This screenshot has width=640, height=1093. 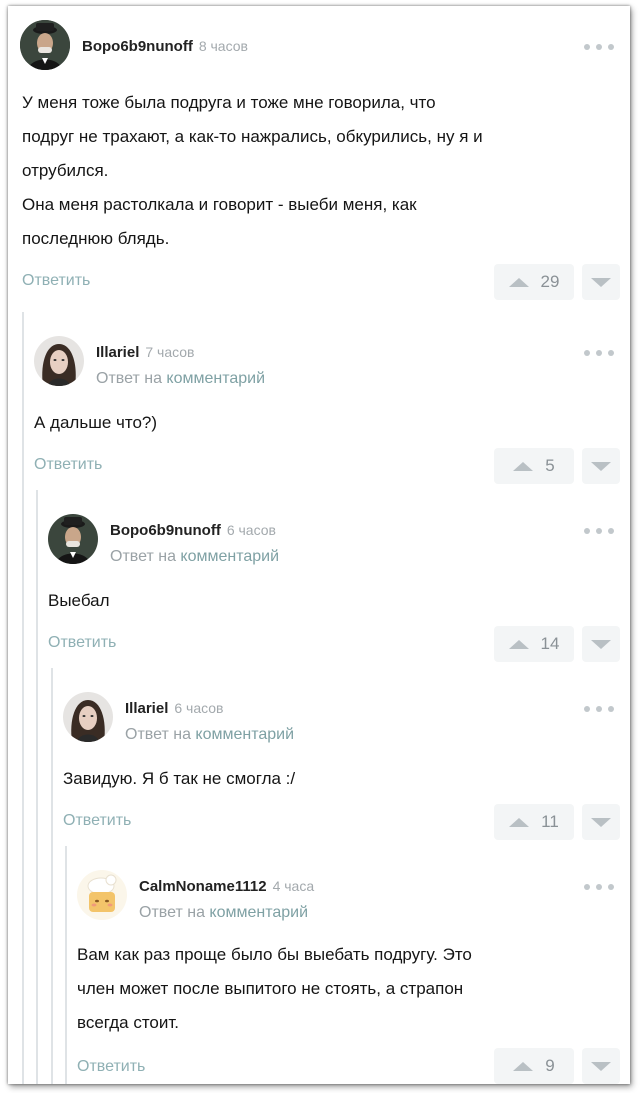 I want to click on upvote-button: 5, so click(x=534, y=466).